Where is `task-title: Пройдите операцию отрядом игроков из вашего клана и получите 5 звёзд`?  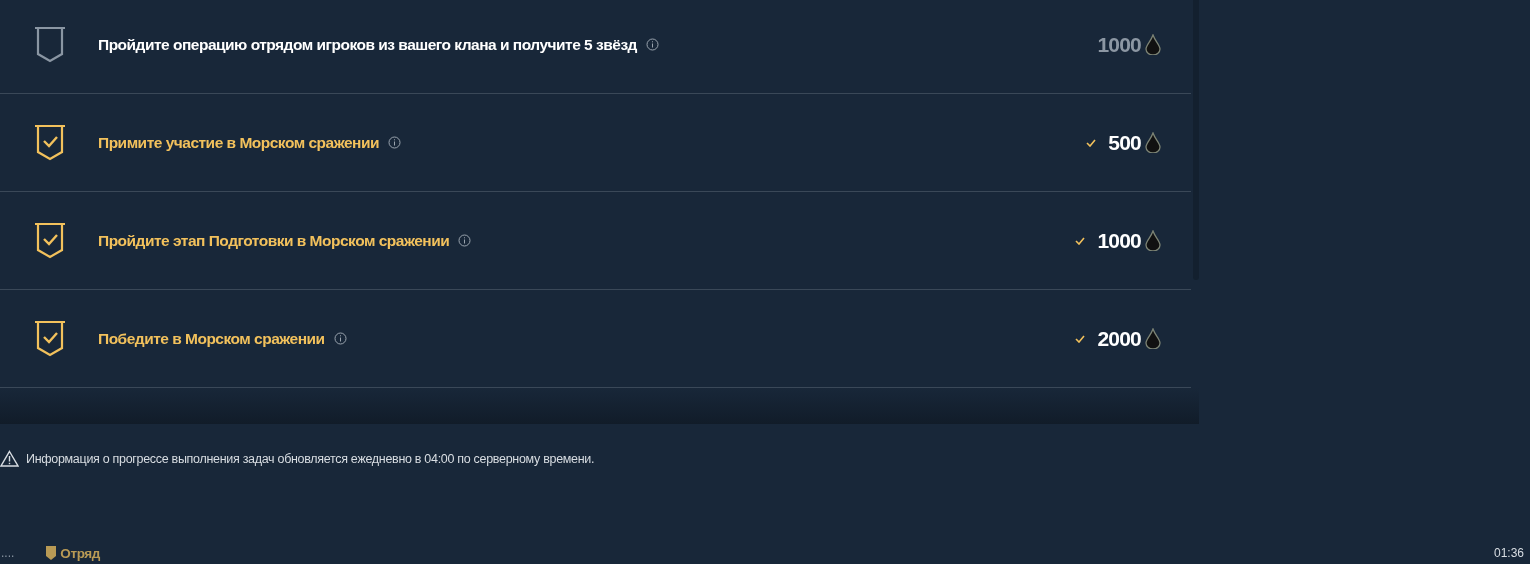
task-title: Пройдите операцию отрядом игроков из вашего клана и получите 5 звёзд is located at coordinates (367, 44).